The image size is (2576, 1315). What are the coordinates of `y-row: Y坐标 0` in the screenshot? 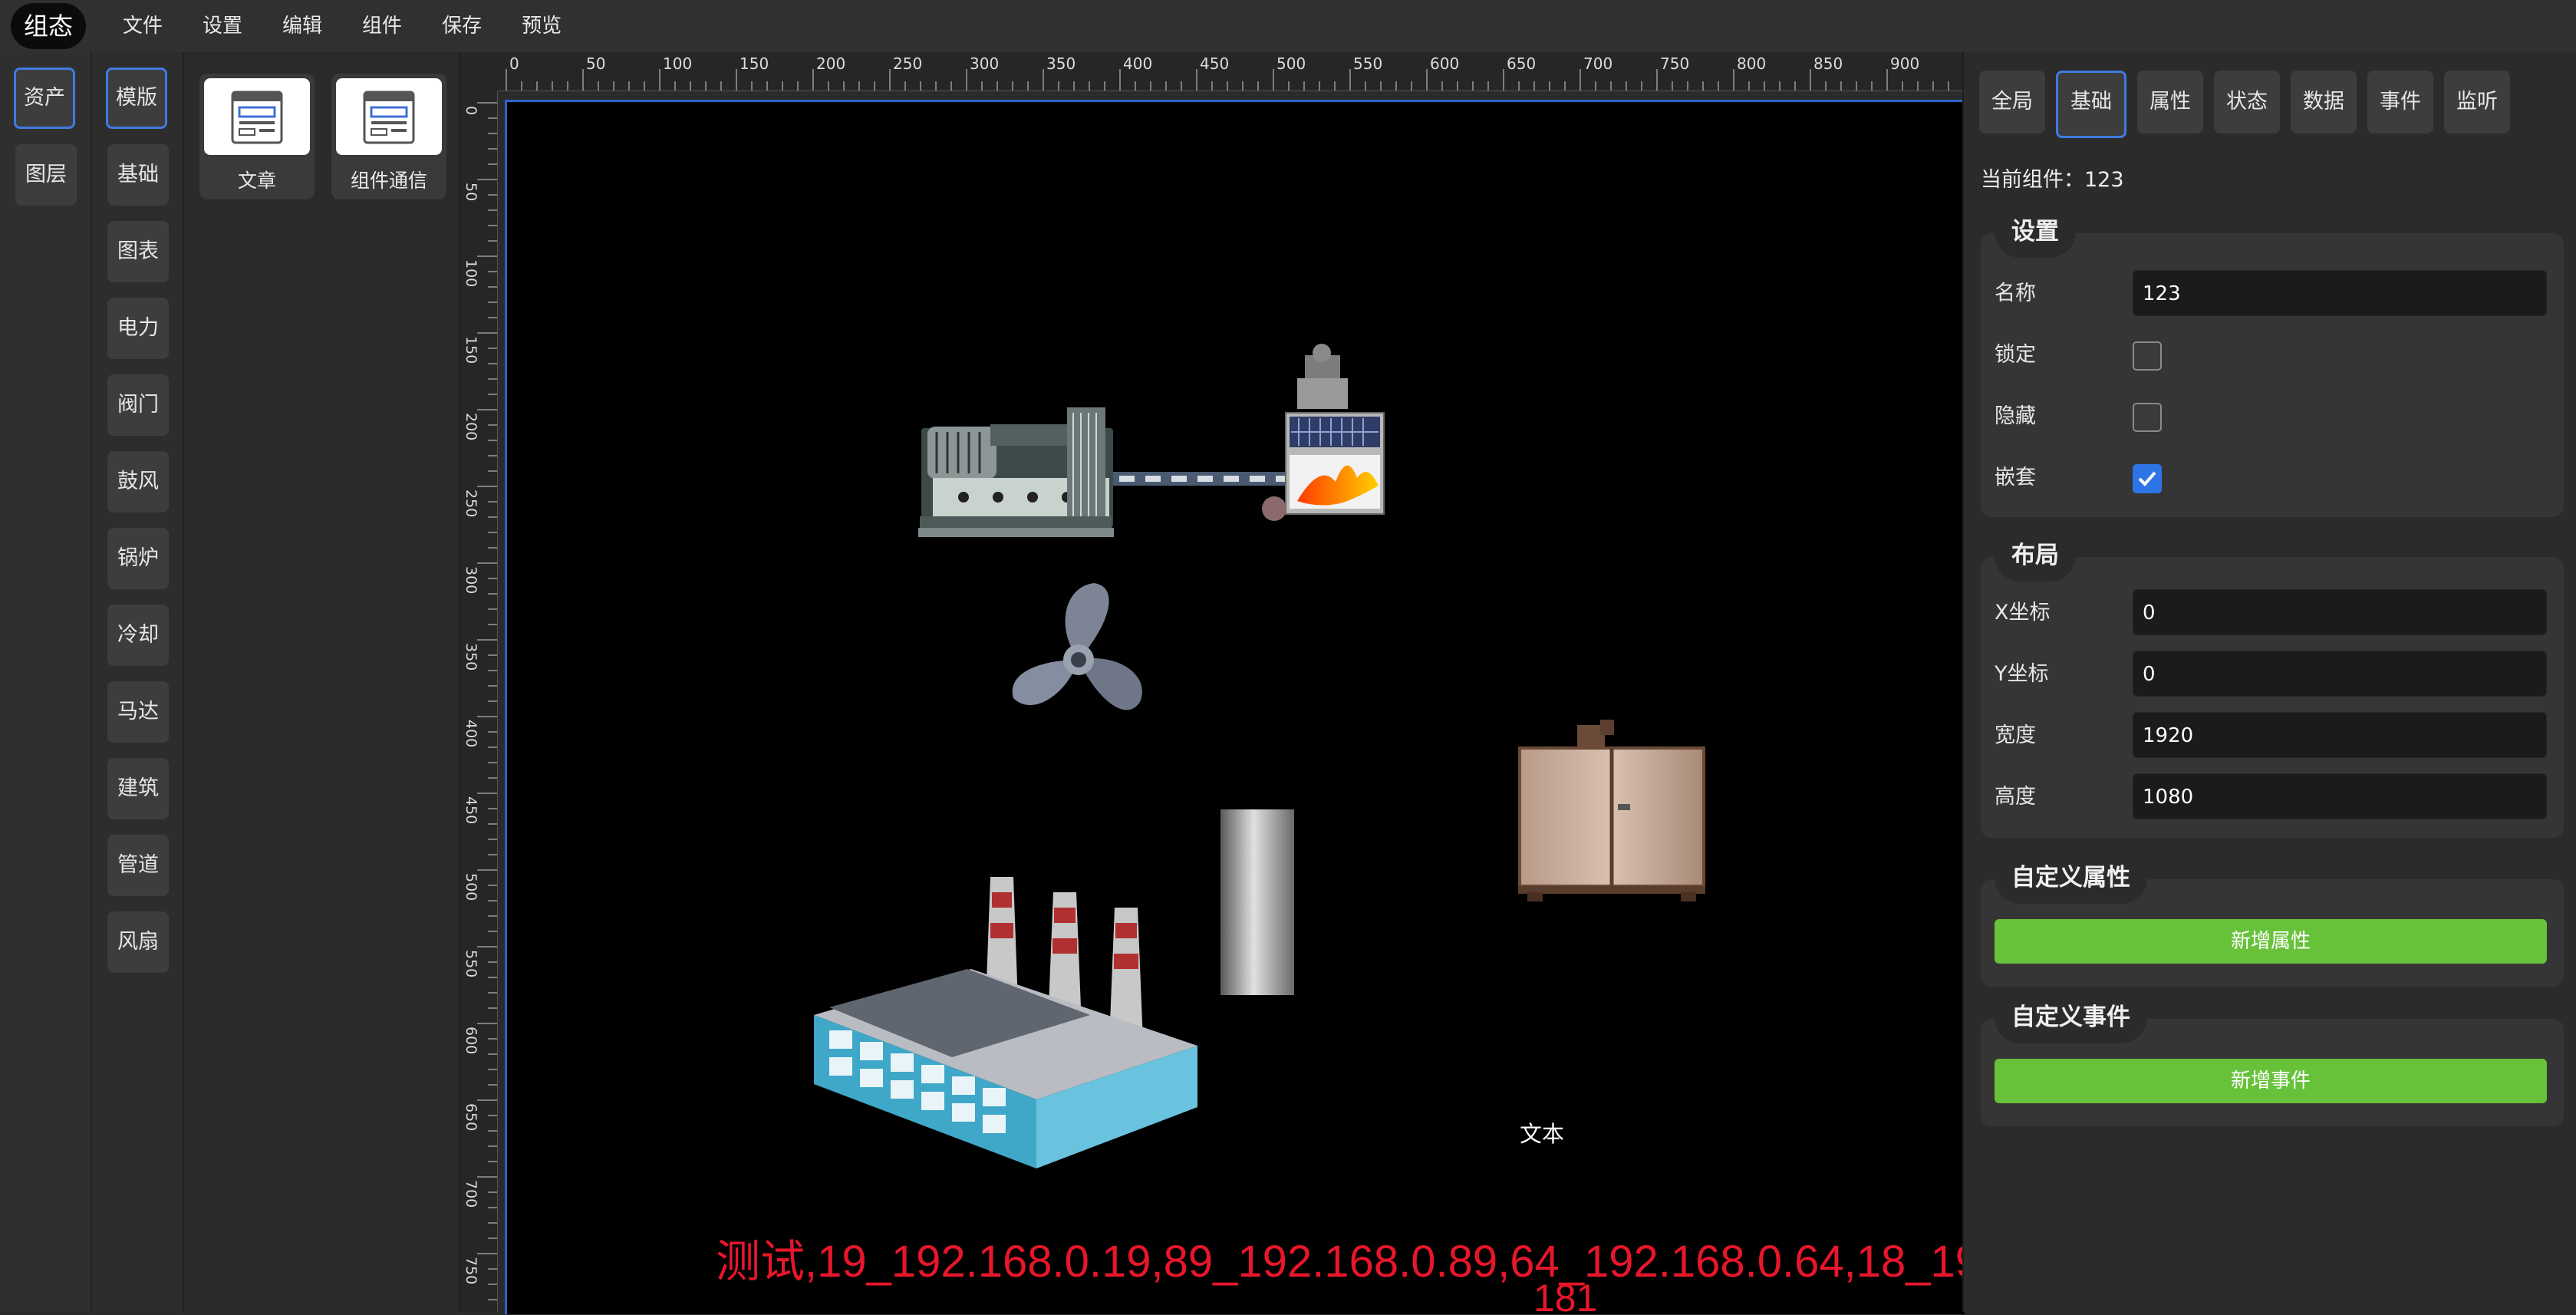 It's located at (2271, 674).